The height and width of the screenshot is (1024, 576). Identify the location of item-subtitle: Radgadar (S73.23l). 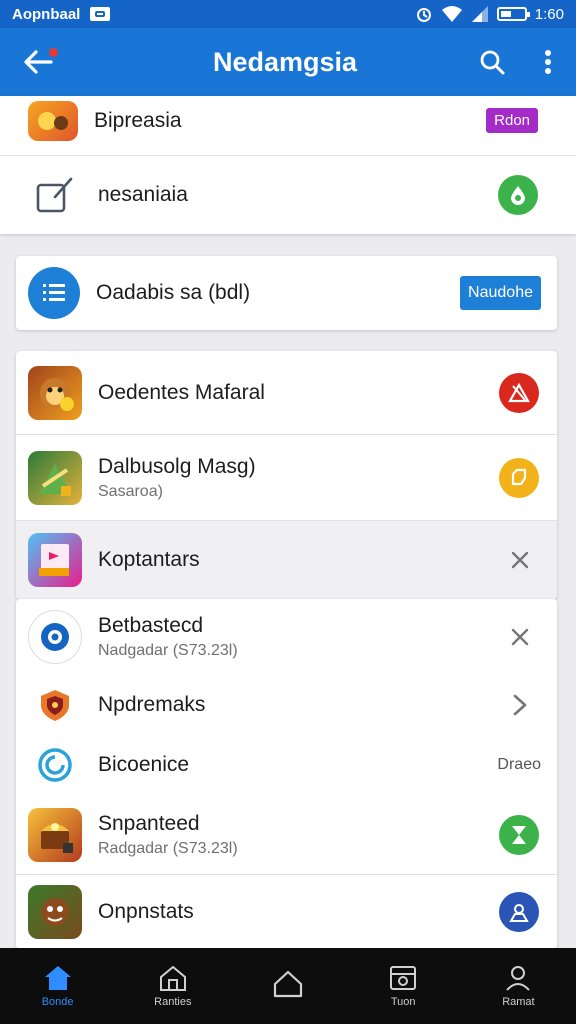
(168, 848).